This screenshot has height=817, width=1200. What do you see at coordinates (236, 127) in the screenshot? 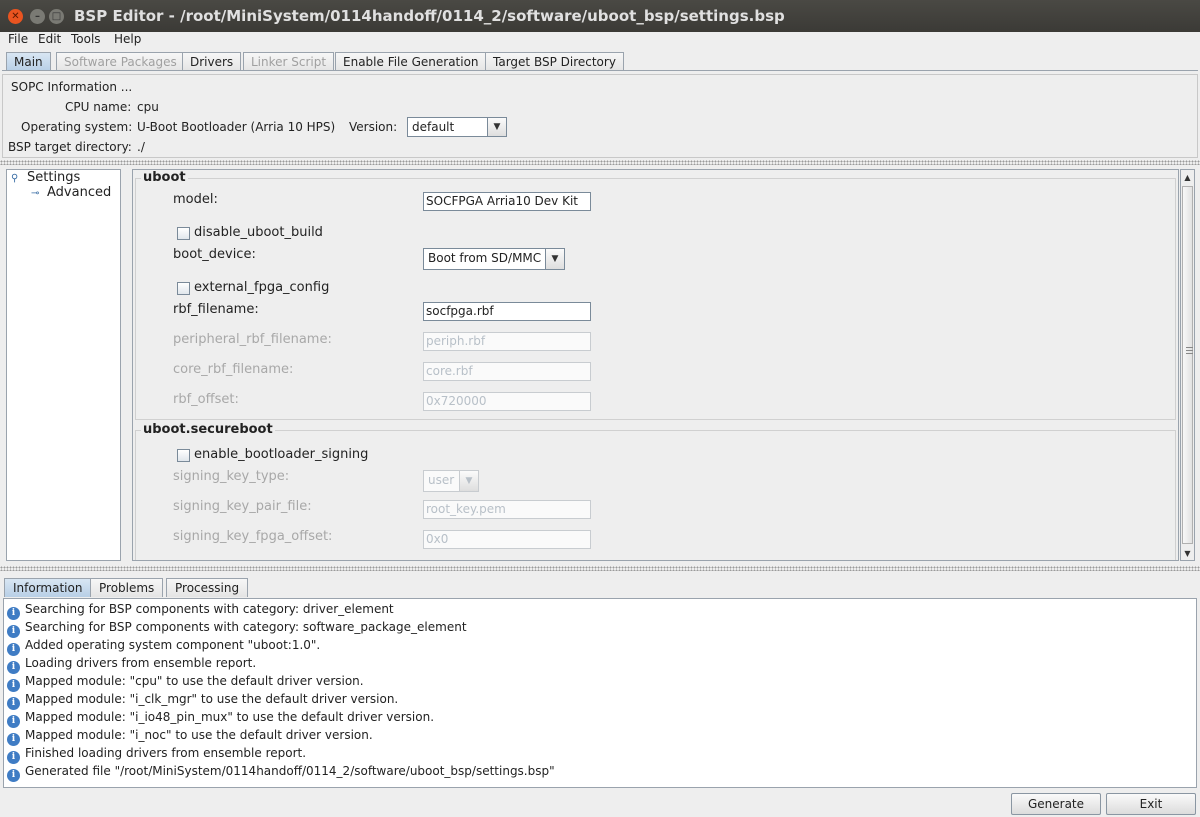
I see `os-value: U-Boot Bootloader (Arria 10 HPS)` at bounding box center [236, 127].